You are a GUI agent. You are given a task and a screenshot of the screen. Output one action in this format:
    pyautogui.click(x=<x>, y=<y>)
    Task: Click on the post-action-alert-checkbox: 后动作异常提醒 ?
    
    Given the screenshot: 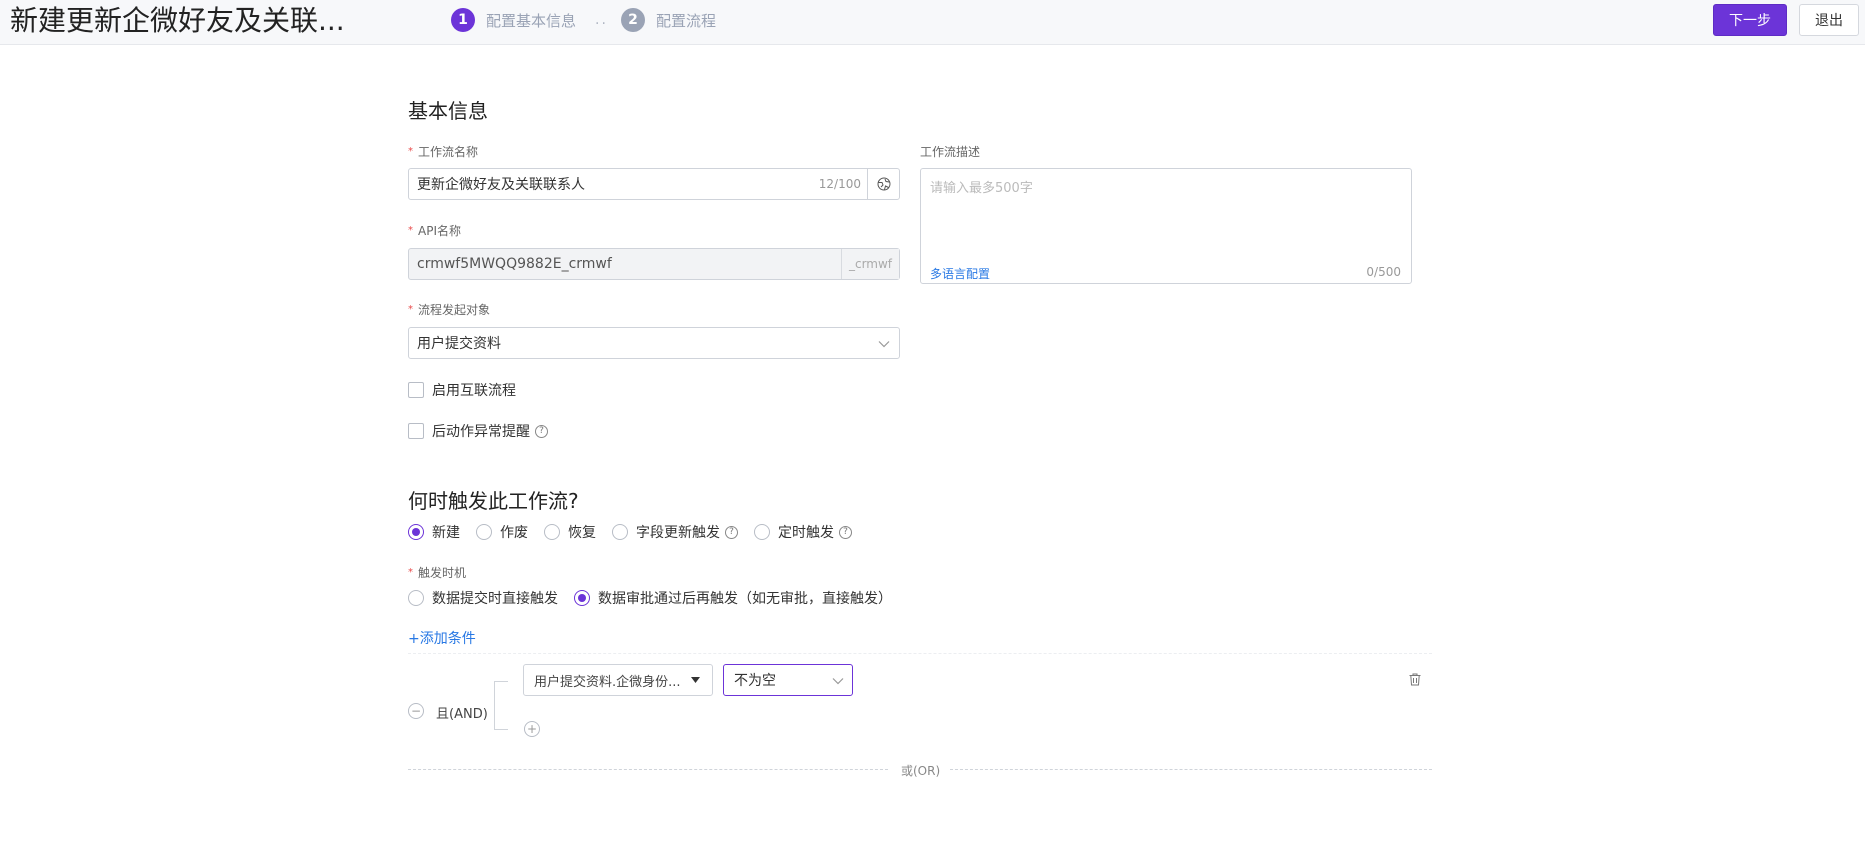 What is the action you would take?
    pyautogui.click(x=478, y=431)
    